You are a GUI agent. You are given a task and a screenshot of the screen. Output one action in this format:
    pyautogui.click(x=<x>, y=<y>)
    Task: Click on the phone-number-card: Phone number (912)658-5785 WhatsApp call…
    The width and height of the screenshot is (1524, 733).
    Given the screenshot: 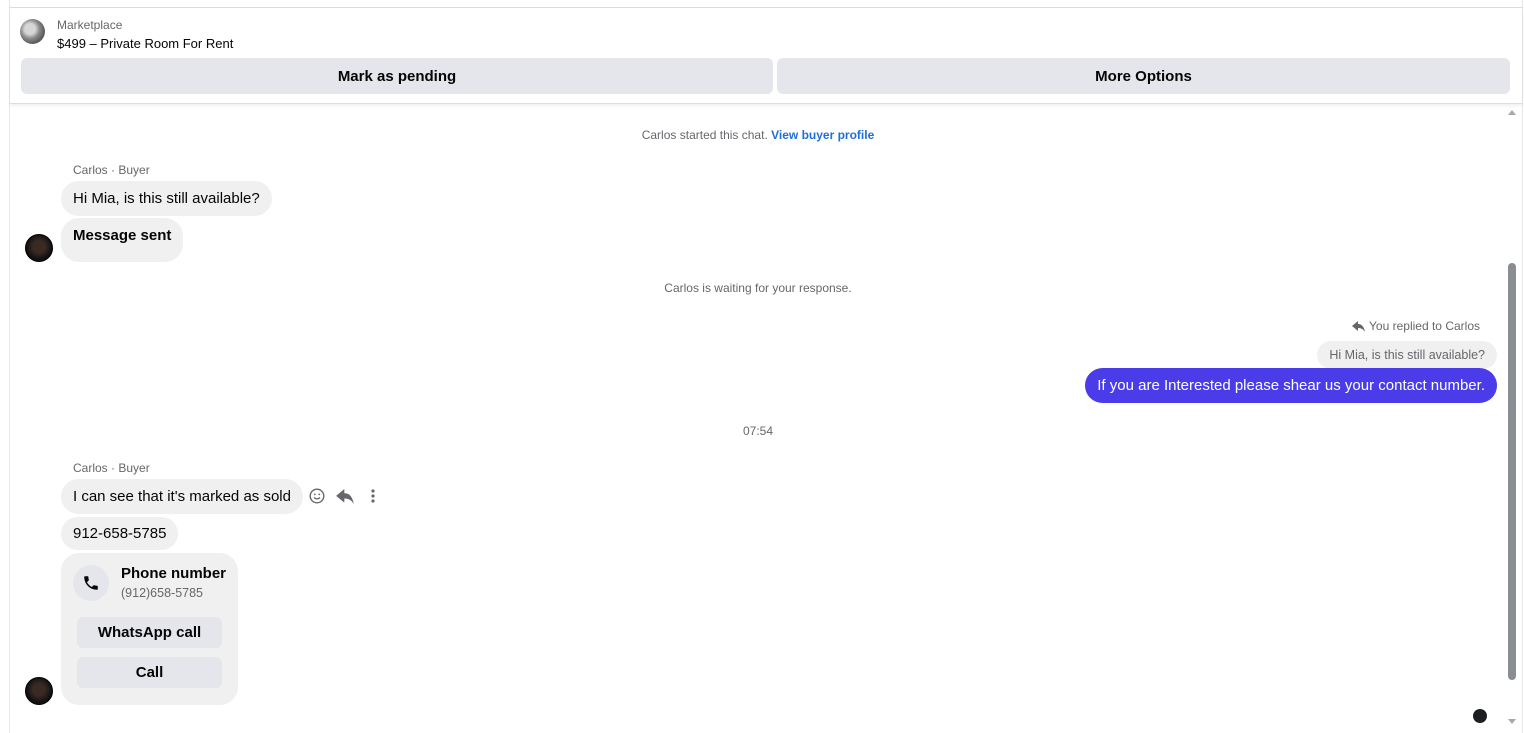 What is the action you would take?
    pyautogui.click(x=149, y=629)
    